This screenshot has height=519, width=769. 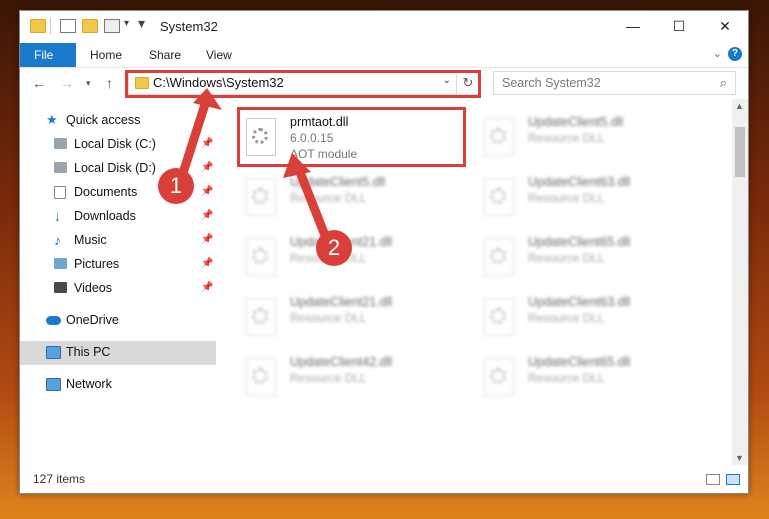 I want to click on step-marker-1: 1, so click(x=176, y=186).